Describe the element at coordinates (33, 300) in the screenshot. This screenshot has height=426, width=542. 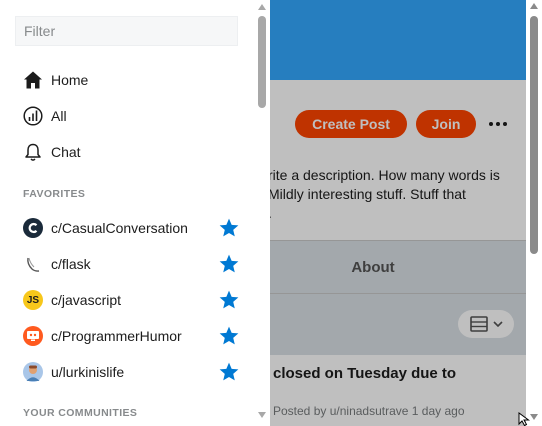
I see `javascript-avatar: JS` at that location.